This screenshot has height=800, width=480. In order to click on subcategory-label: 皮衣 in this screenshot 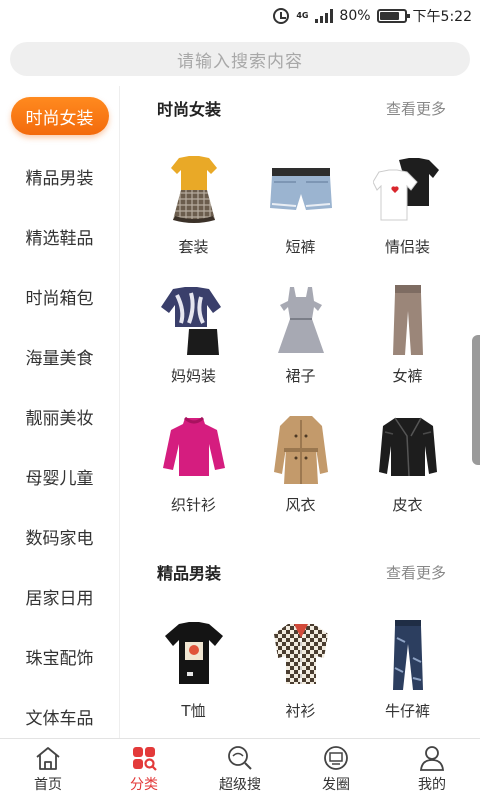, I will do `click(407, 505)`.